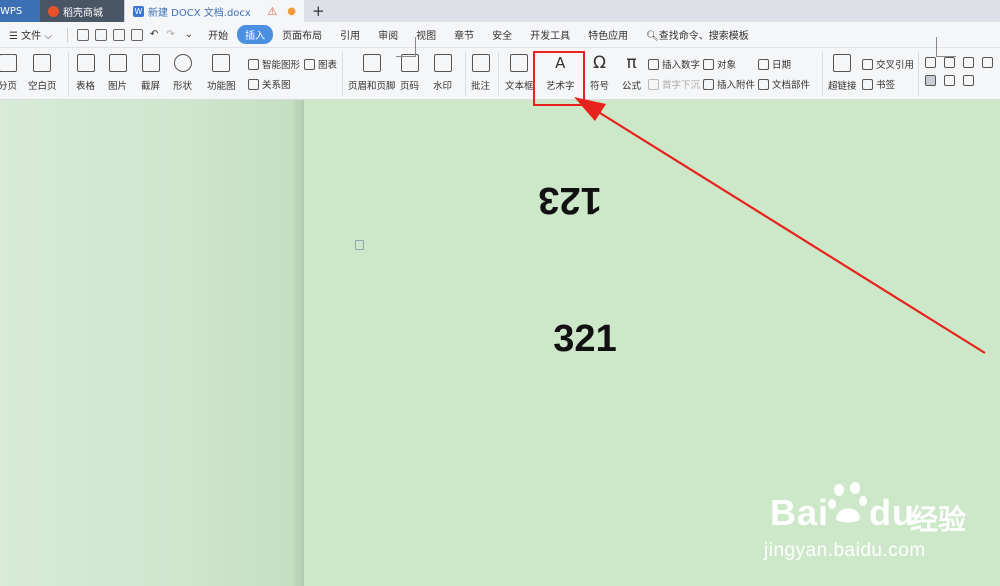 The image size is (1000, 586). I want to click on baidu-watermark: Bai du 经验 jingyan.baidu.com, so click(875, 525).